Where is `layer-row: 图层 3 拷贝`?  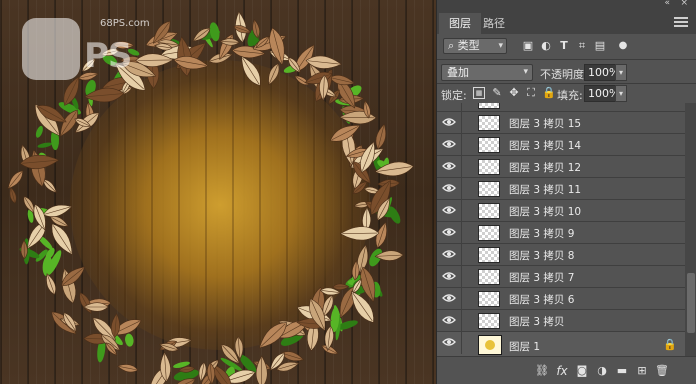
layer-row: 图层 3 拷贝 is located at coordinates (561, 321).